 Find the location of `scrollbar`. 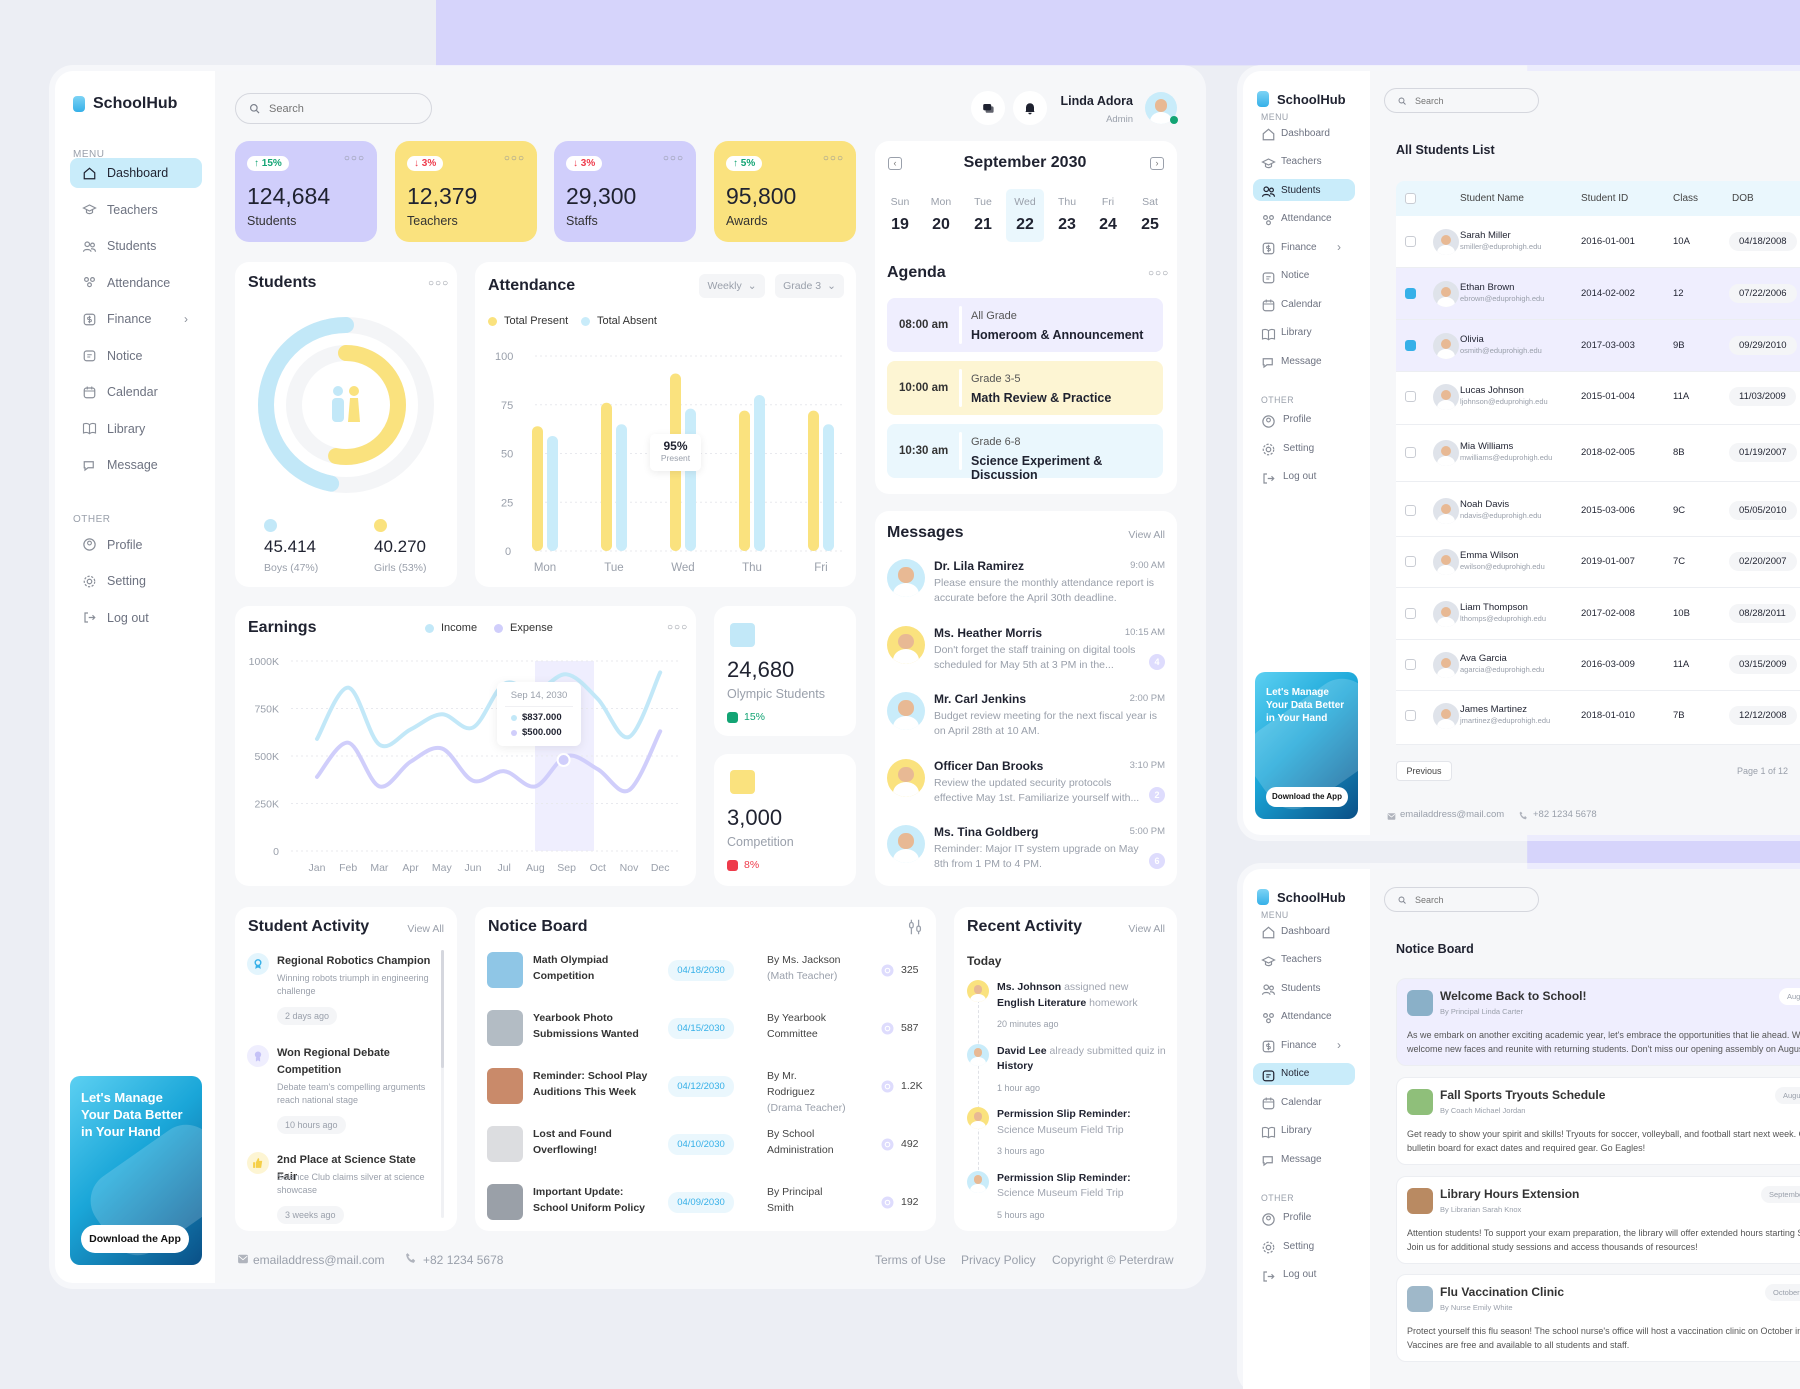

scrollbar is located at coordinates (442, 1084).